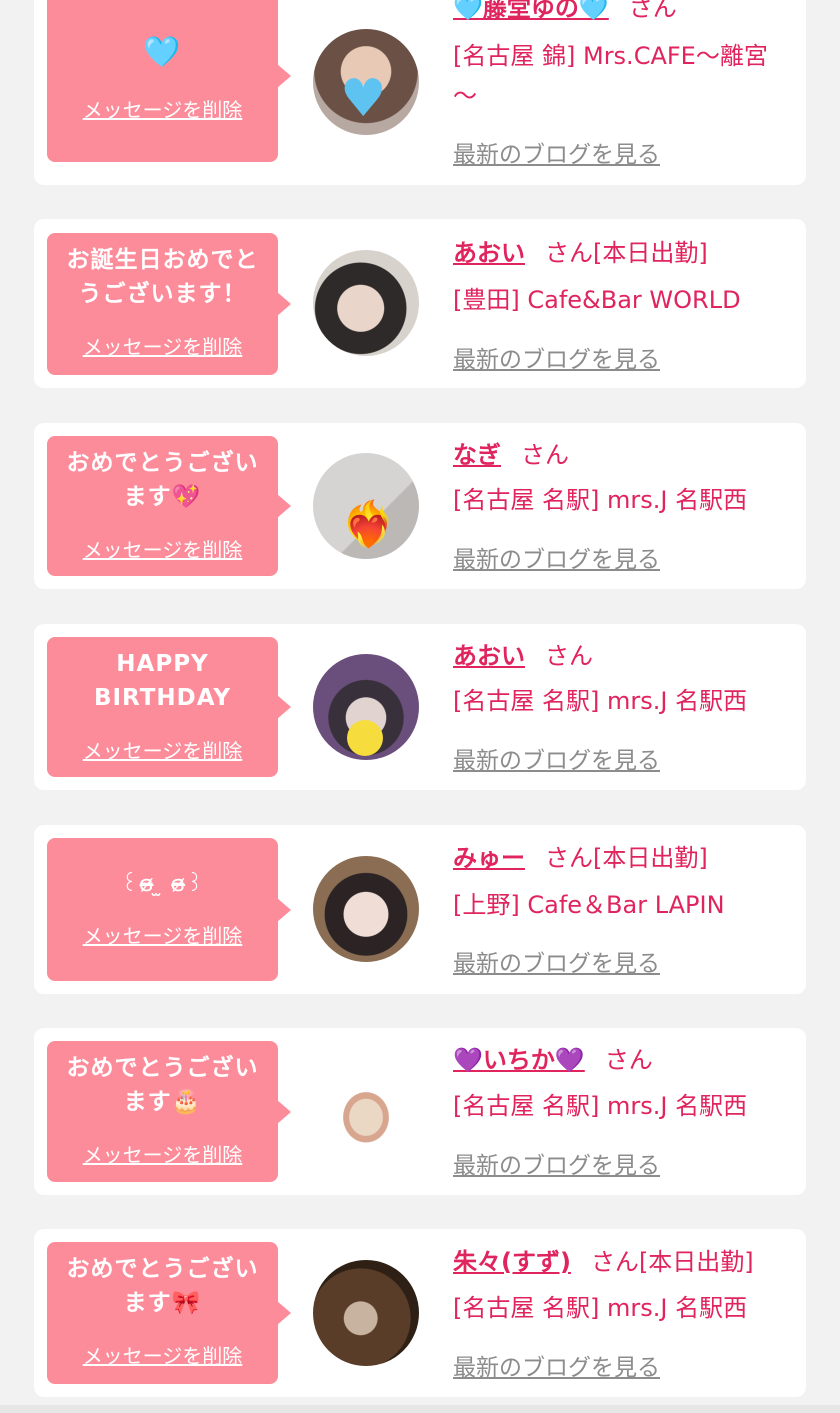 The height and width of the screenshot is (1413, 840). Describe the element at coordinates (169, 909) in the screenshot. I see `message-bubble: ꒰ɞ̴̶̷ ̫ ɞ̴̶̷꒱ メッセージを削除` at that location.